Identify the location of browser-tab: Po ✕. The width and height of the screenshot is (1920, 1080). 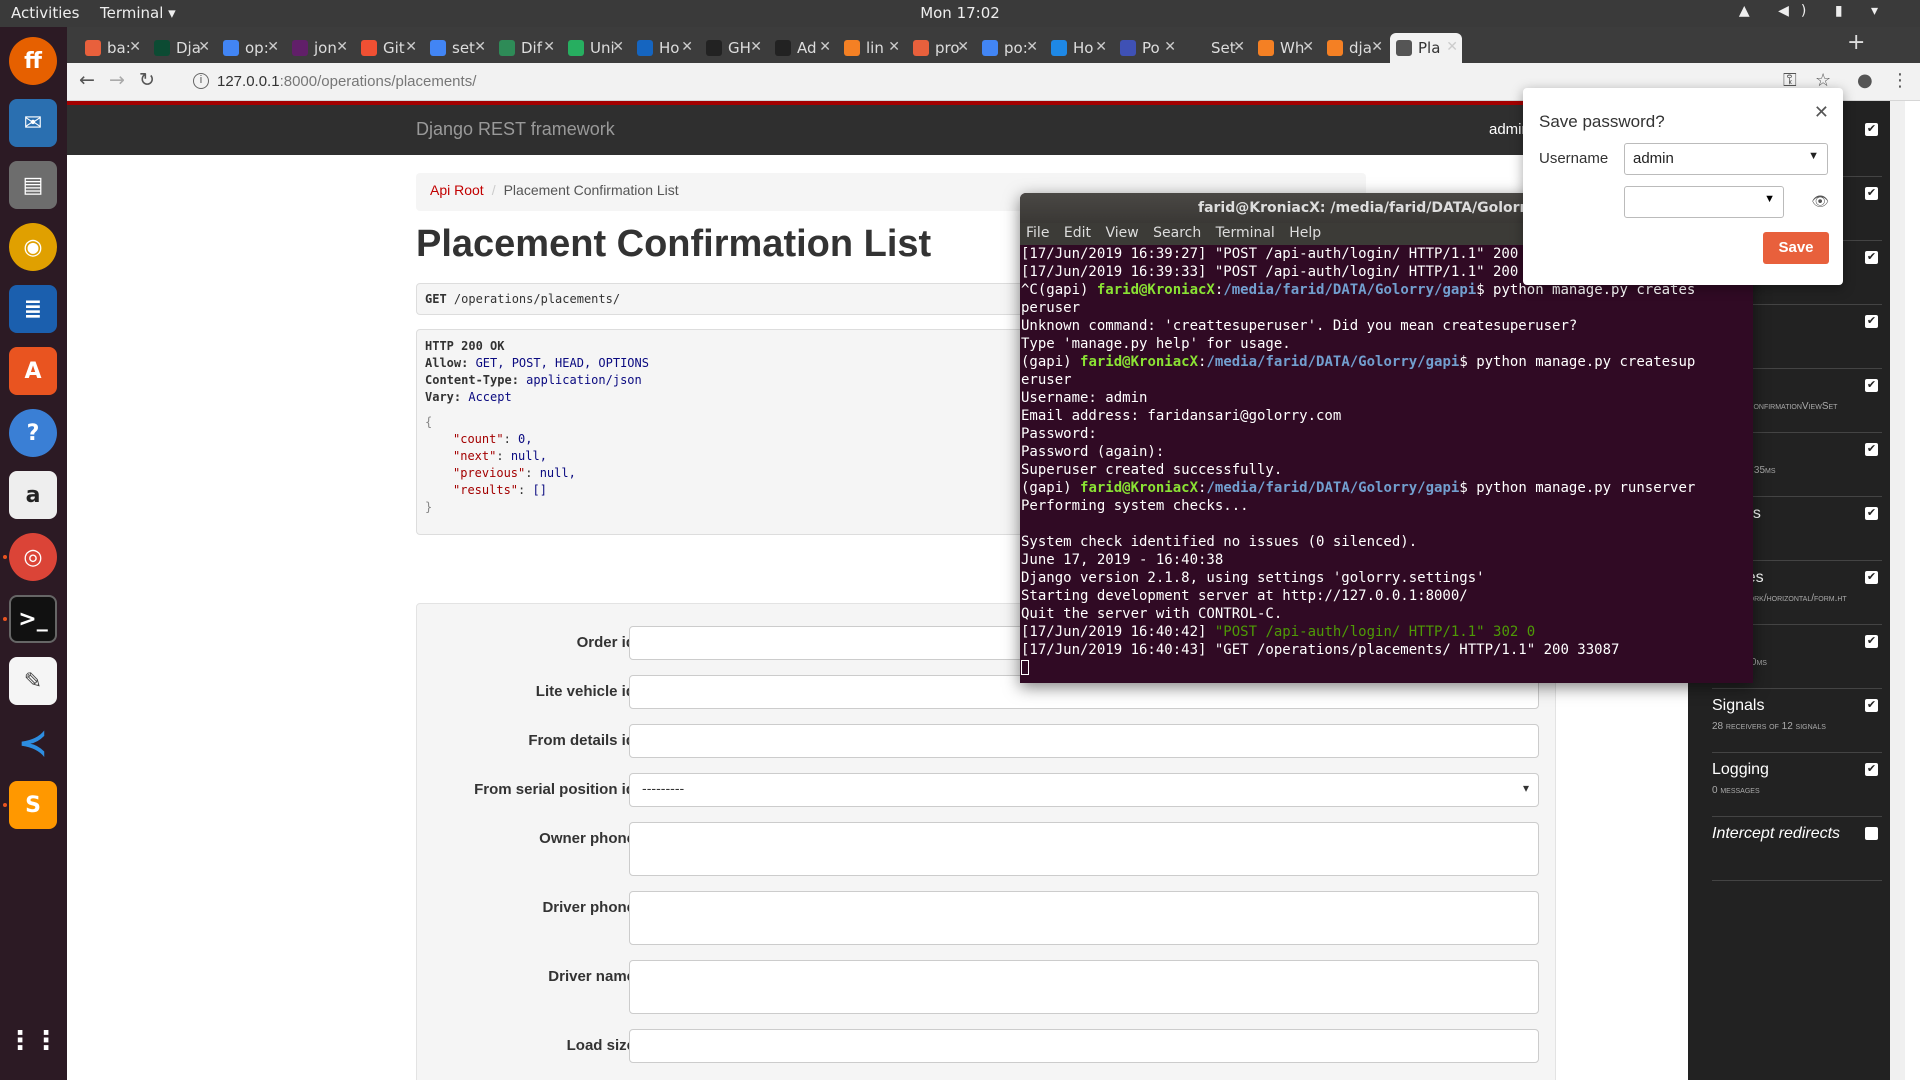
(1147, 48).